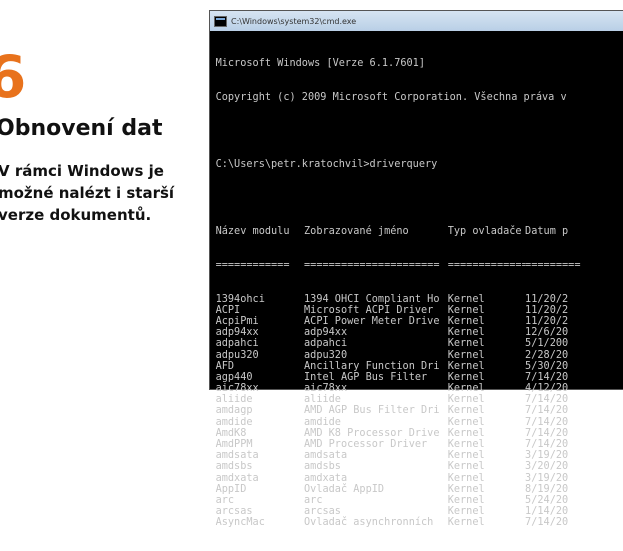  Describe the element at coordinates (326, 455) in the screenshot. I see `cell-display-name: amdsata` at that location.